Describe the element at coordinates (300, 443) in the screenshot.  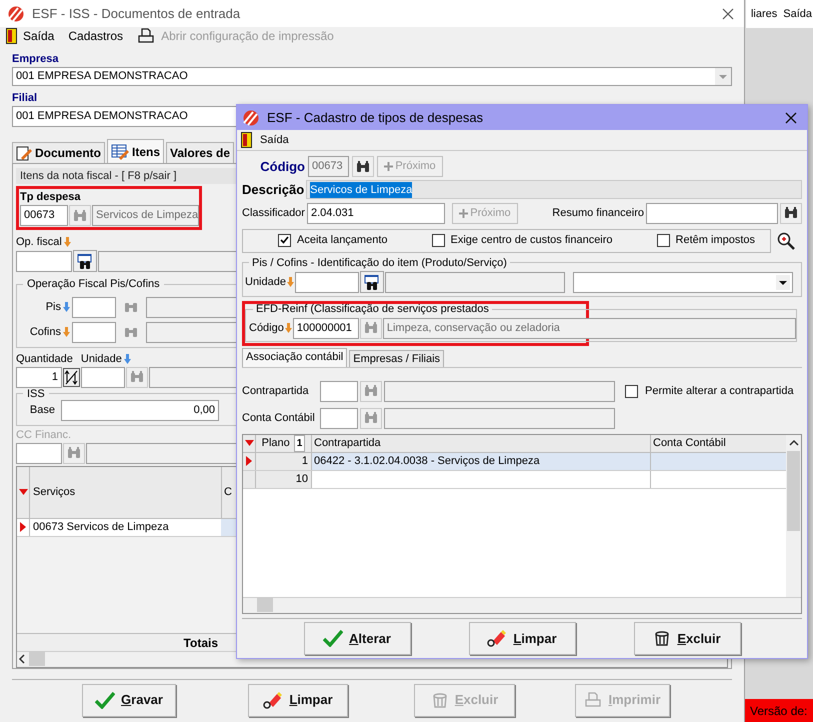
I see `sort-mark: 1` at that location.